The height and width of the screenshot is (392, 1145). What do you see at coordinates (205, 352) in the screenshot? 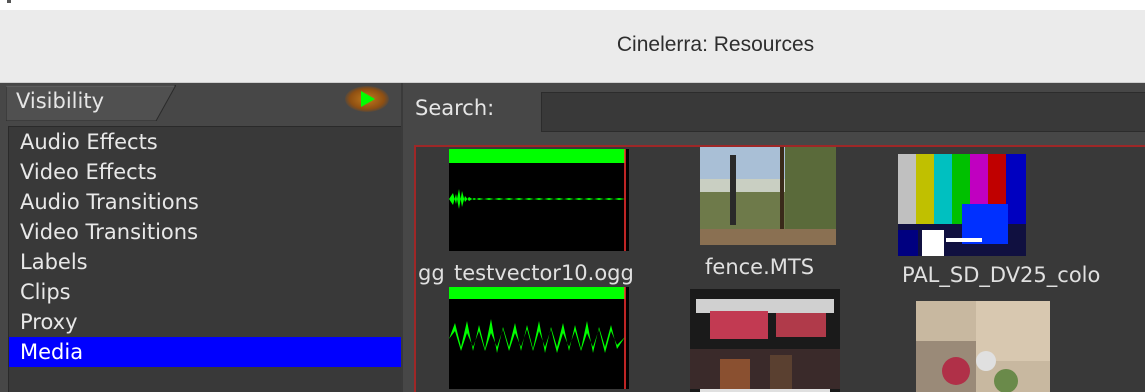
I see `folder-item-media: Media` at bounding box center [205, 352].